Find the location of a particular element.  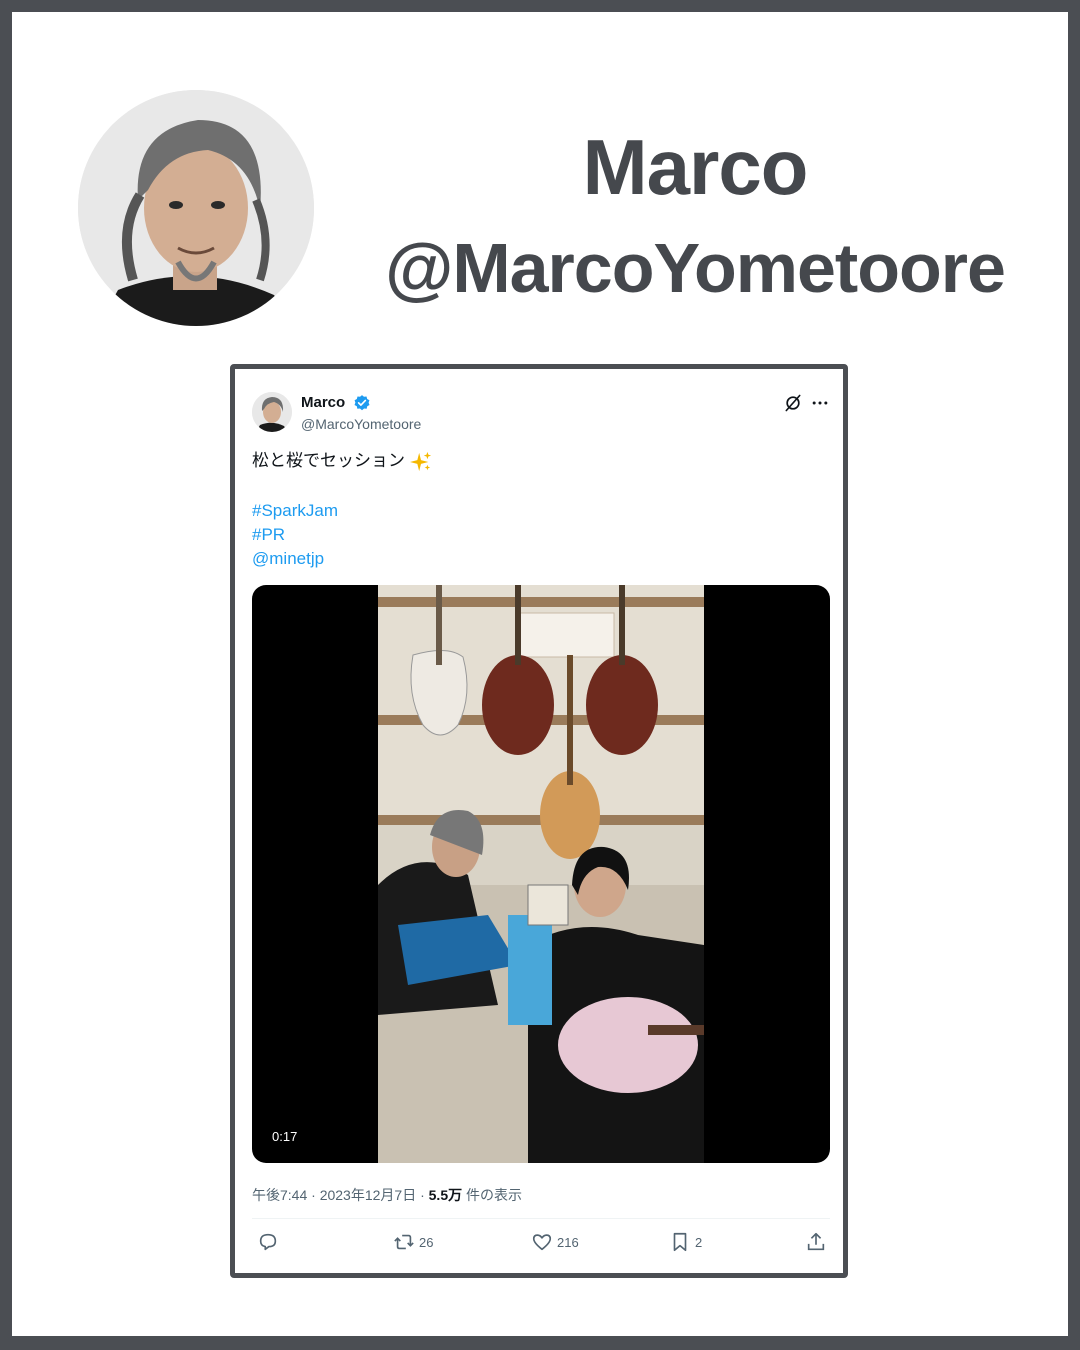

hashtag-pr: #PR is located at coordinates (268, 535).